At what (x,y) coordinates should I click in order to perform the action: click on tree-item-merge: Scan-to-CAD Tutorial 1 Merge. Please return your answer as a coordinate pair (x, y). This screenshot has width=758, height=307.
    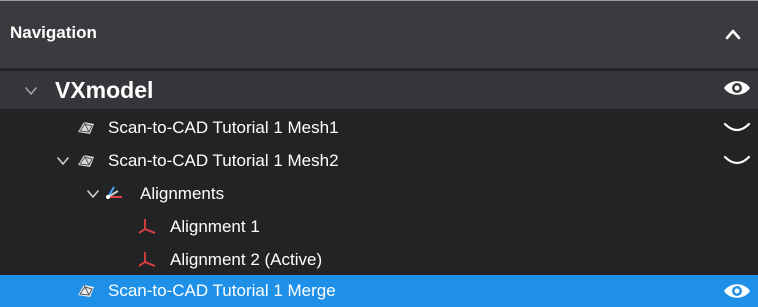
    Looking at the image, I should click on (379, 291).